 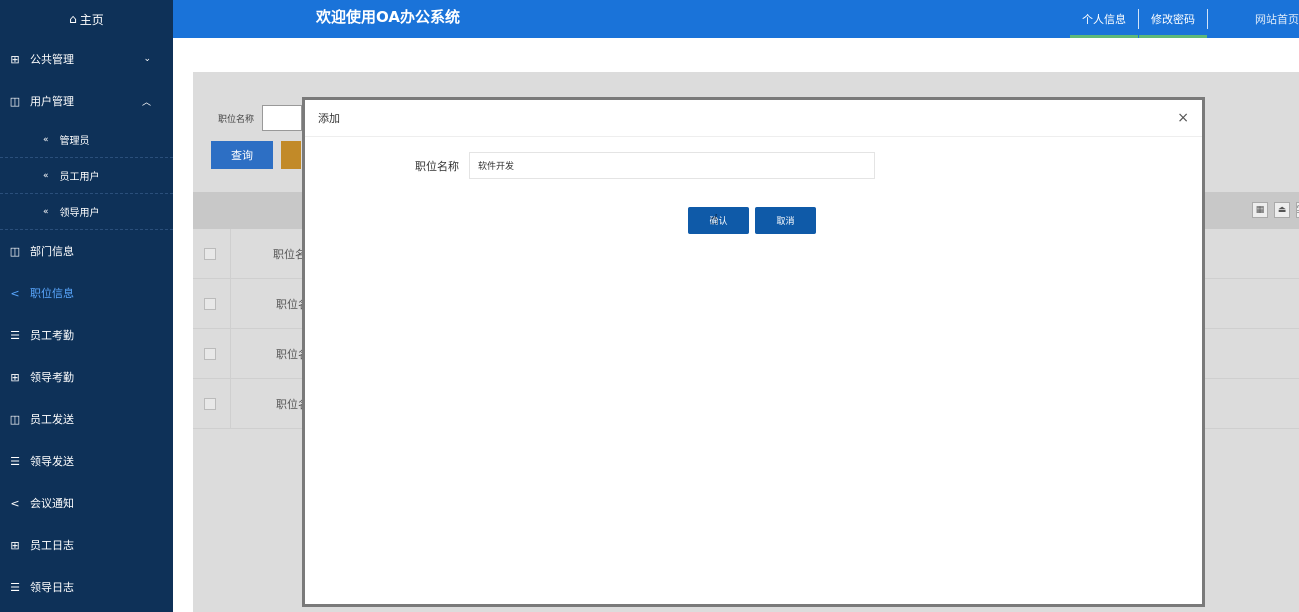 What do you see at coordinates (86, 59) in the screenshot?
I see `sidebar-item-public: ⊞ 公共管理 ⌄` at bounding box center [86, 59].